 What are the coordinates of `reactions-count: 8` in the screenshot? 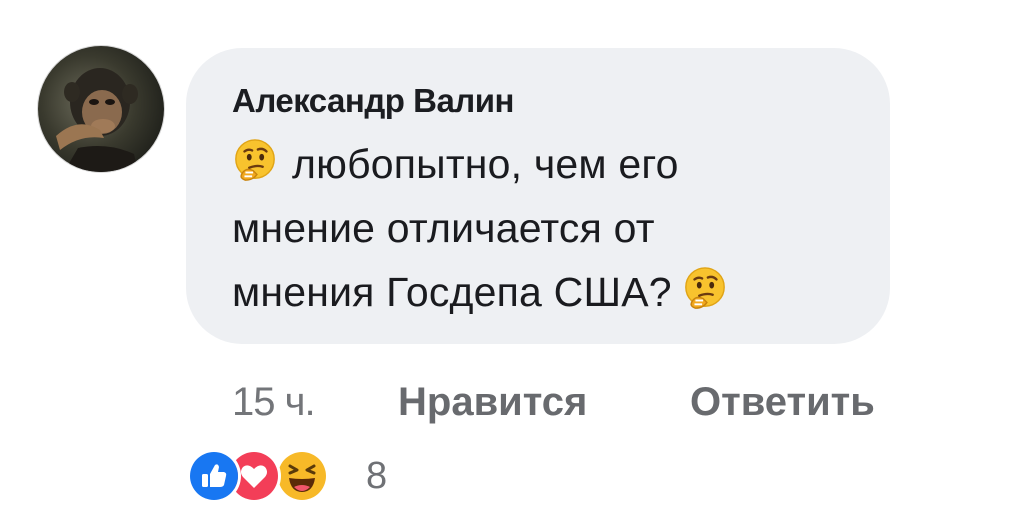 It's located at (376, 476).